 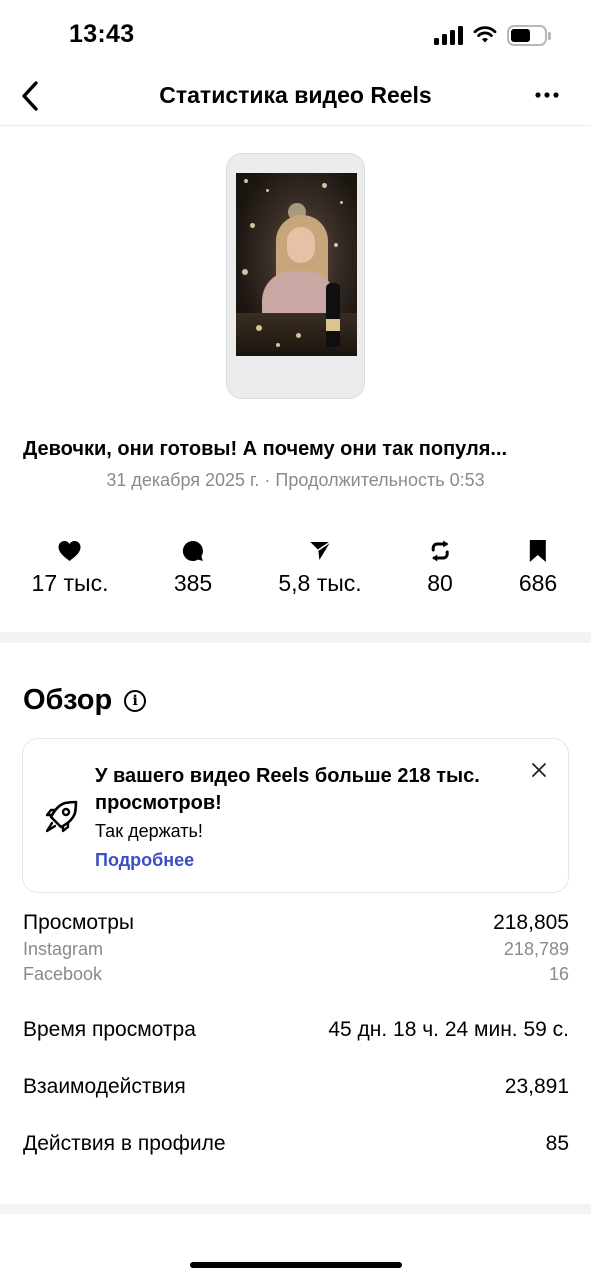 I want to click on stat-comments: 385, so click(x=193, y=567).